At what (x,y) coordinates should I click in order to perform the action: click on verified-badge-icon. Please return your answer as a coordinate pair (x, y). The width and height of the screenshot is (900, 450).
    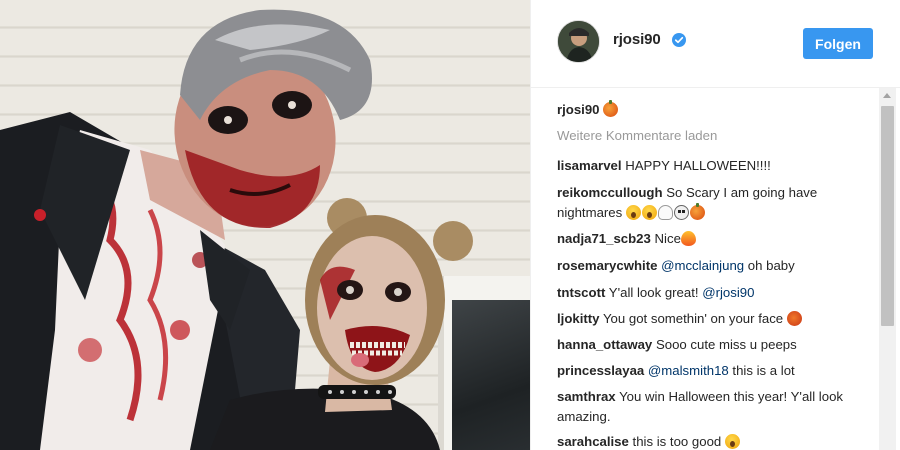
    Looking at the image, I should click on (679, 40).